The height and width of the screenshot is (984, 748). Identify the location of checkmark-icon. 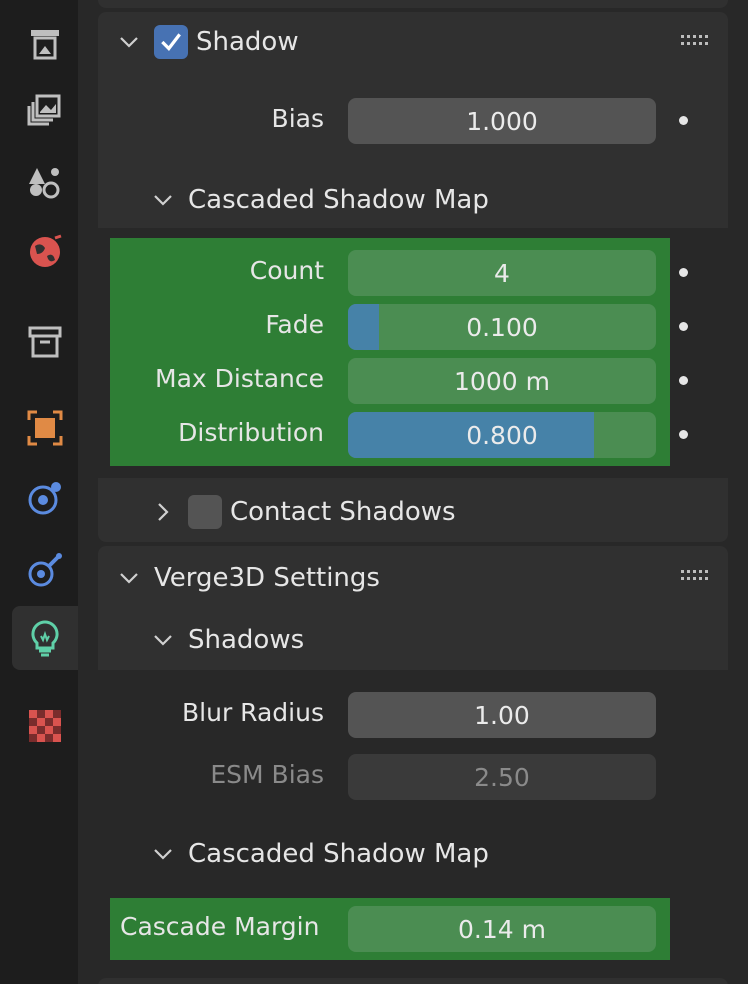
(171, 42).